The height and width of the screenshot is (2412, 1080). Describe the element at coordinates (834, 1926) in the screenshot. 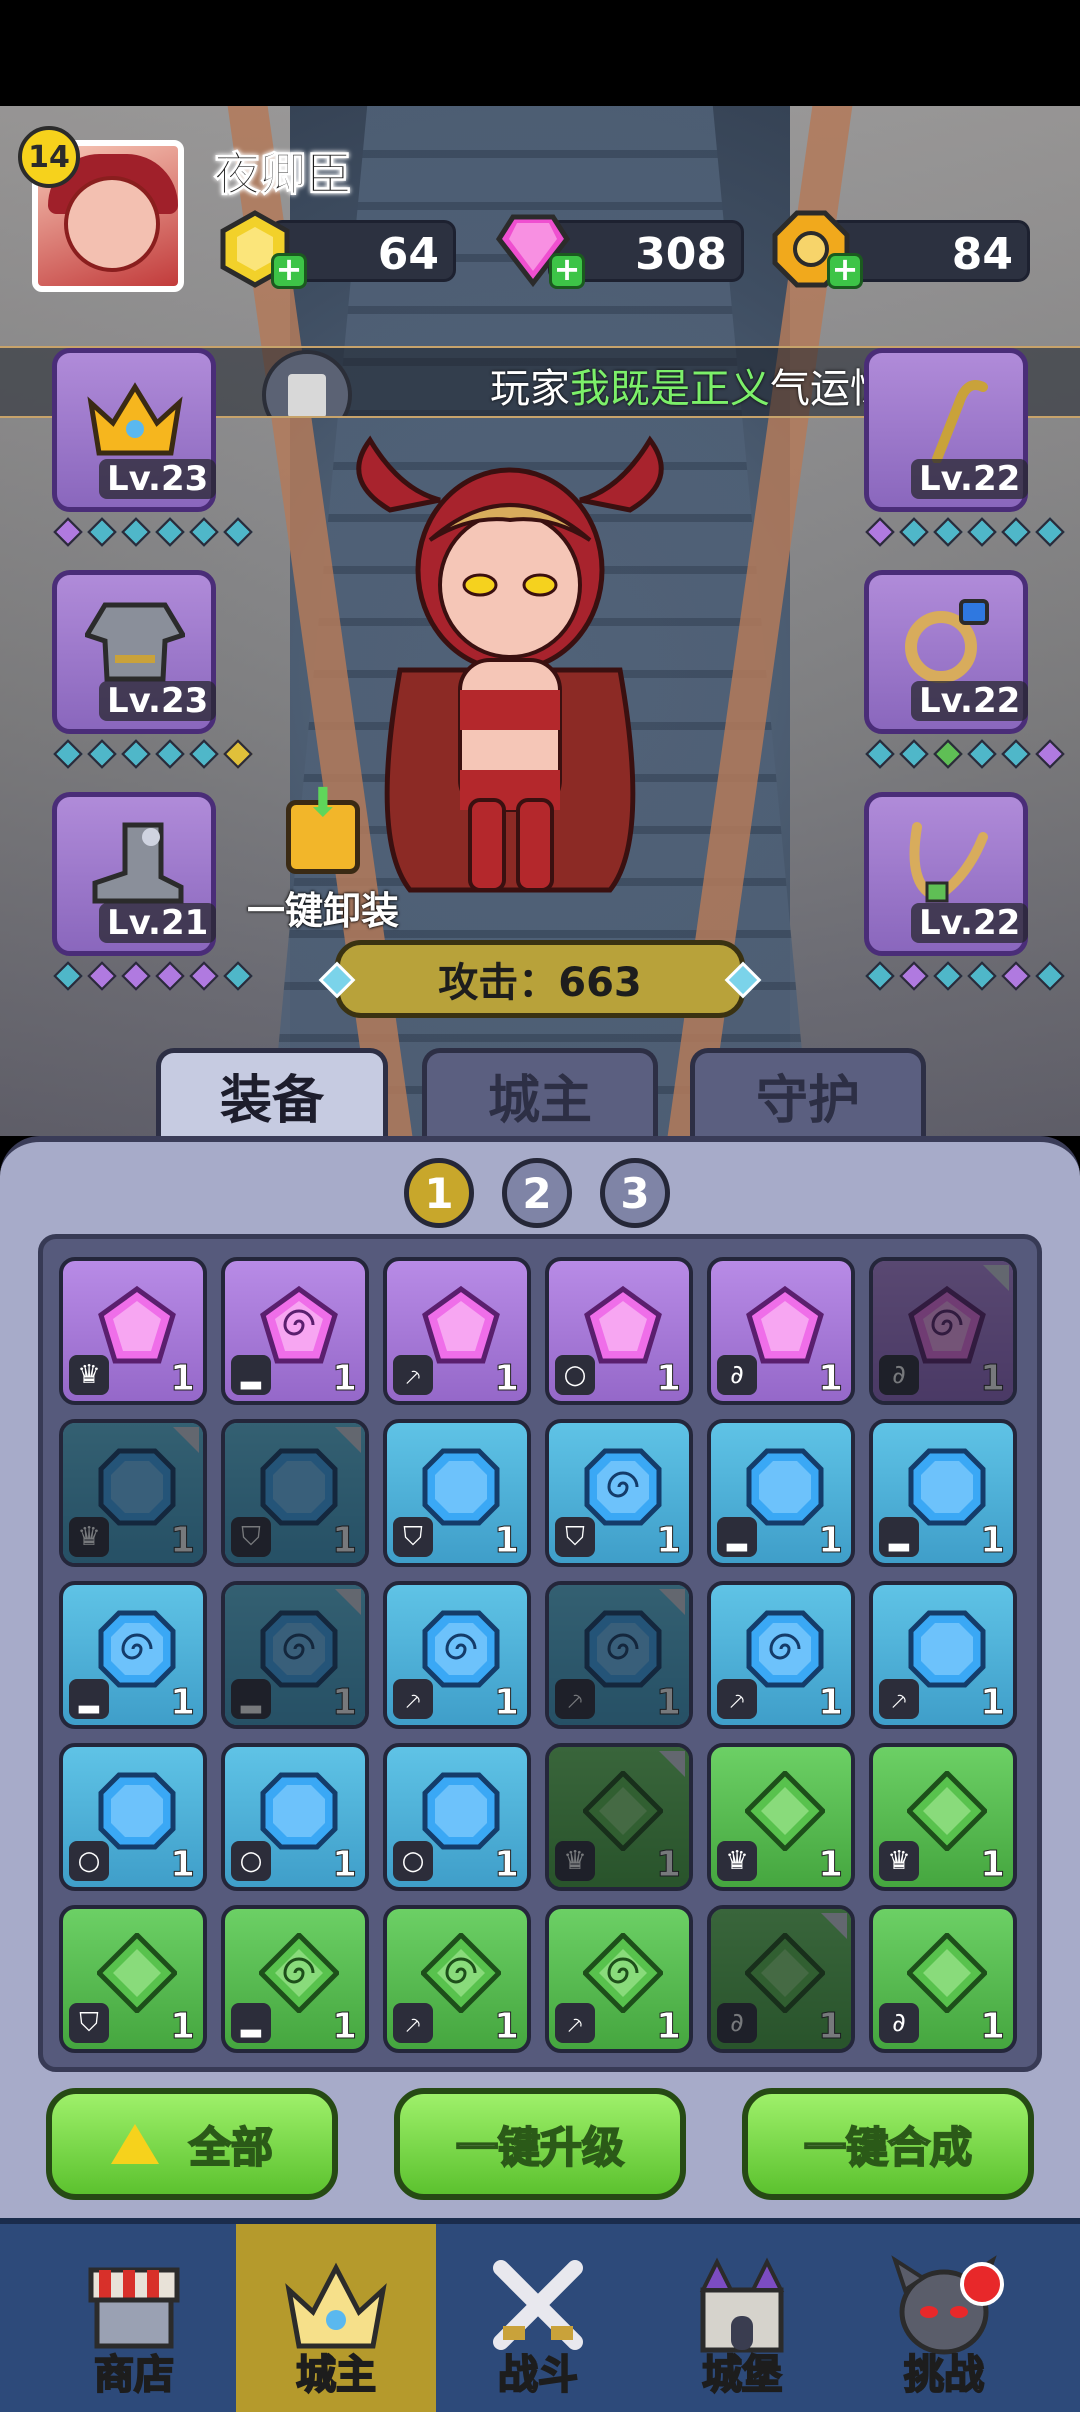

I see `corner-marker` at that location.